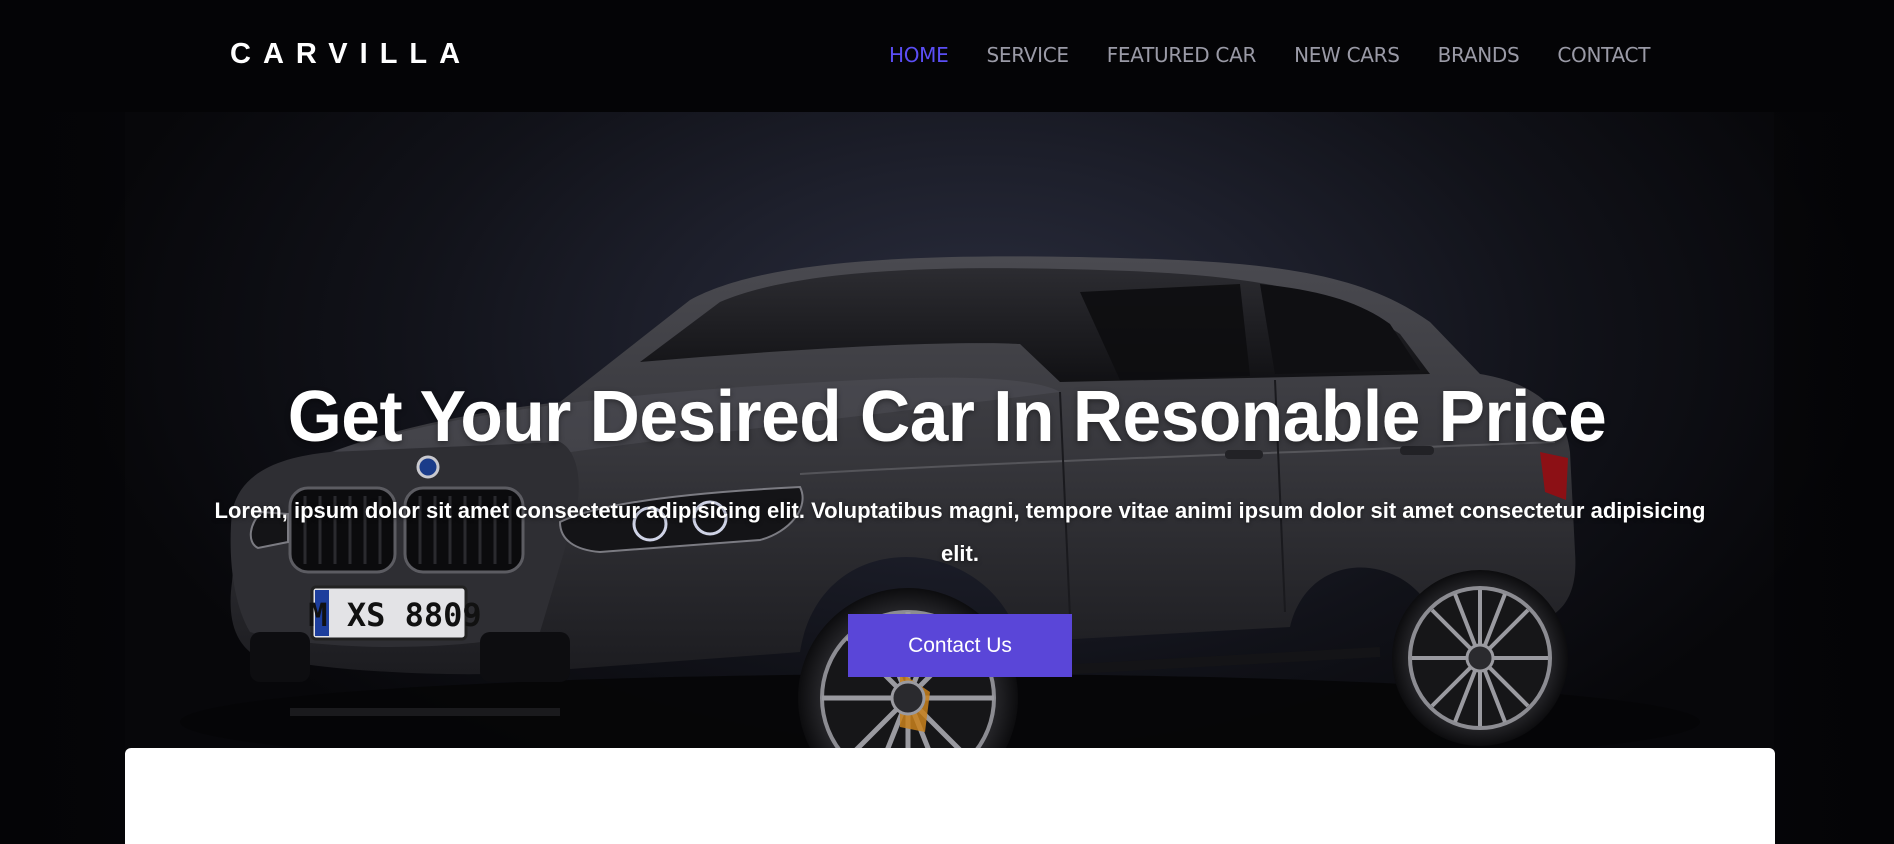 This screenshot has width=1894, height=844. What do you see at coordinates (280, 657) in the screenshot?
I see `intake-left` at bounding box center [280, 657].